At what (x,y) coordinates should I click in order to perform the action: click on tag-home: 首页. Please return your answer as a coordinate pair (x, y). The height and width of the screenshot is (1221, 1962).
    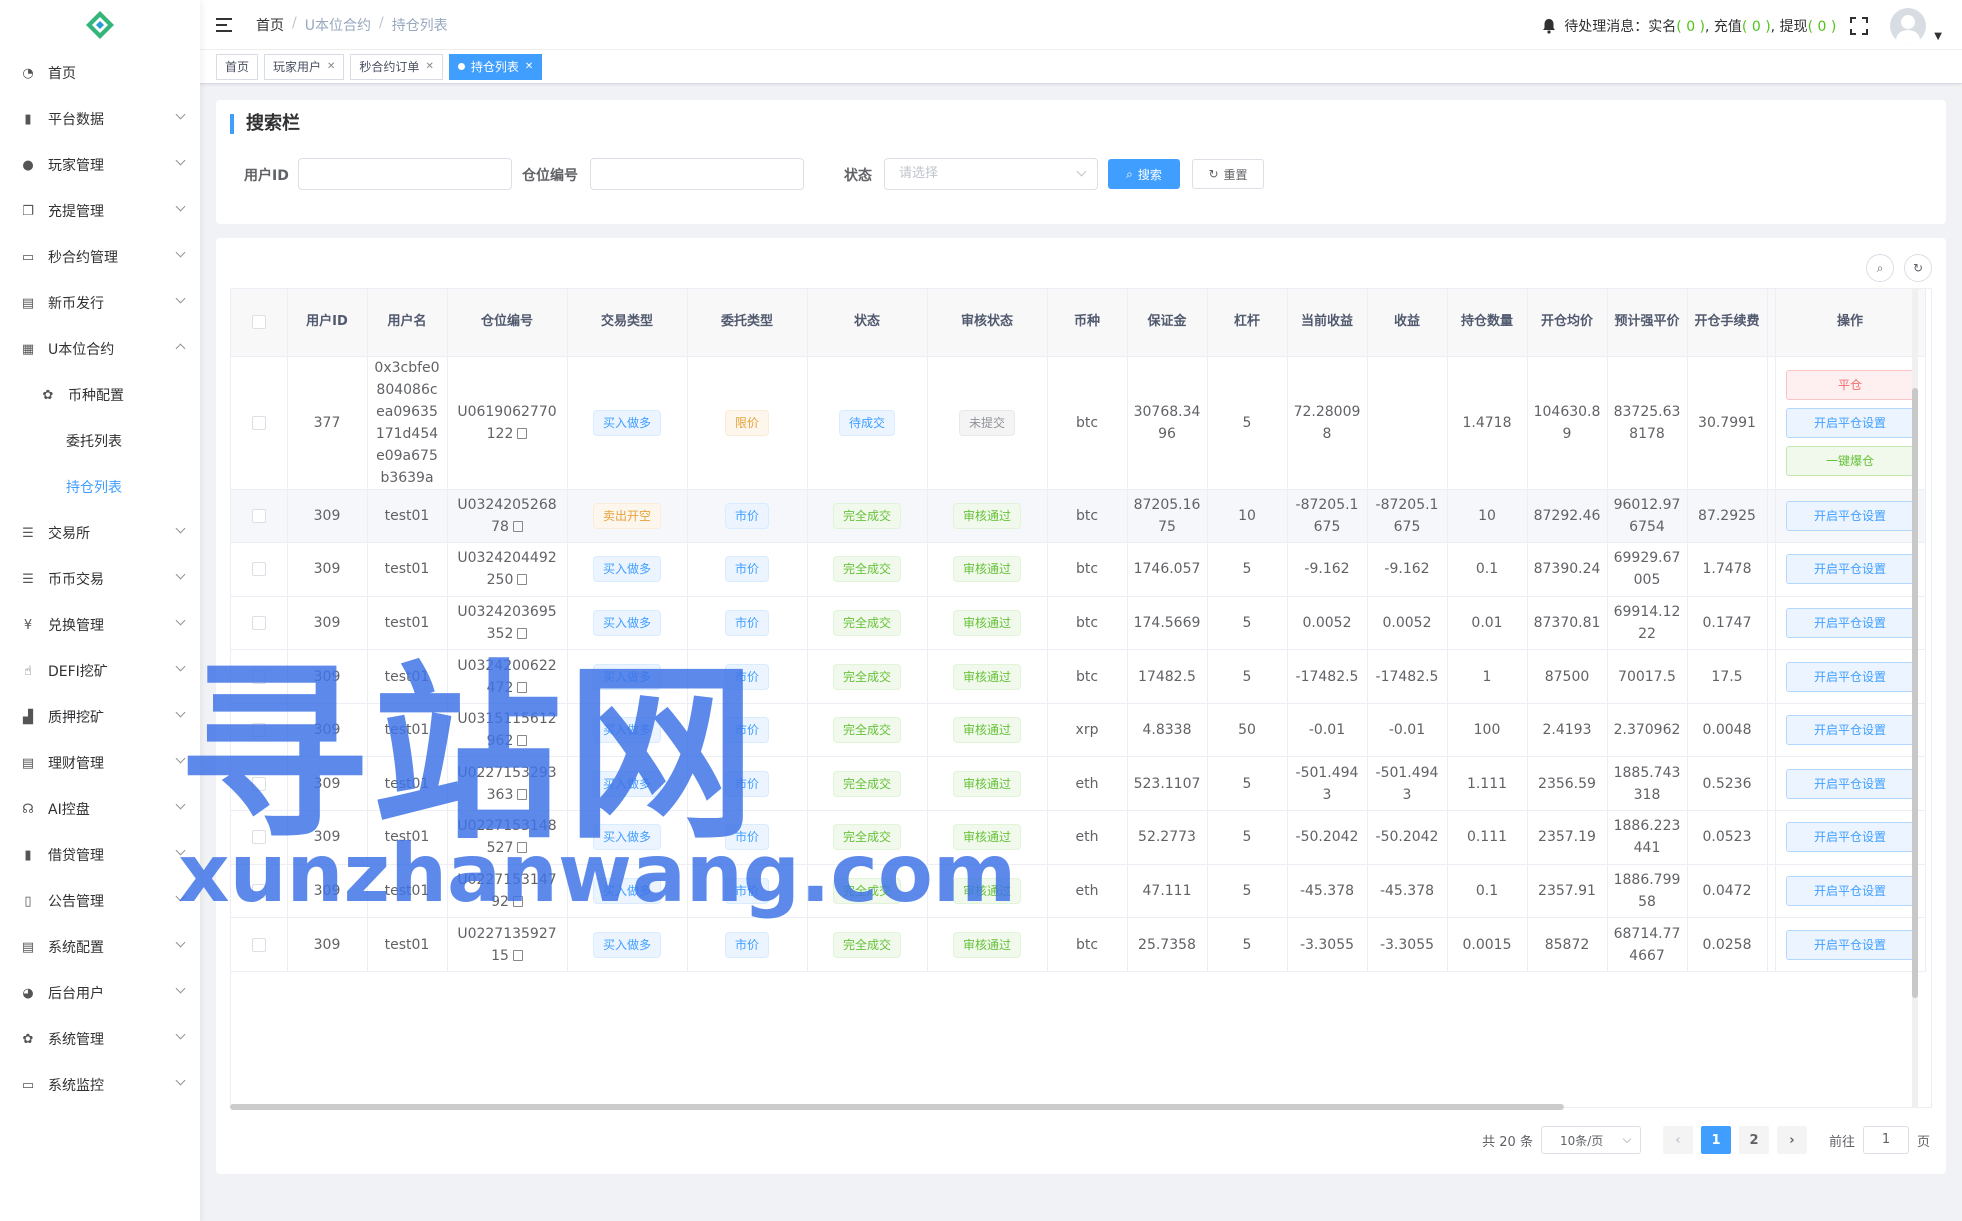
    Looking at the image, I should click on (237, 66).